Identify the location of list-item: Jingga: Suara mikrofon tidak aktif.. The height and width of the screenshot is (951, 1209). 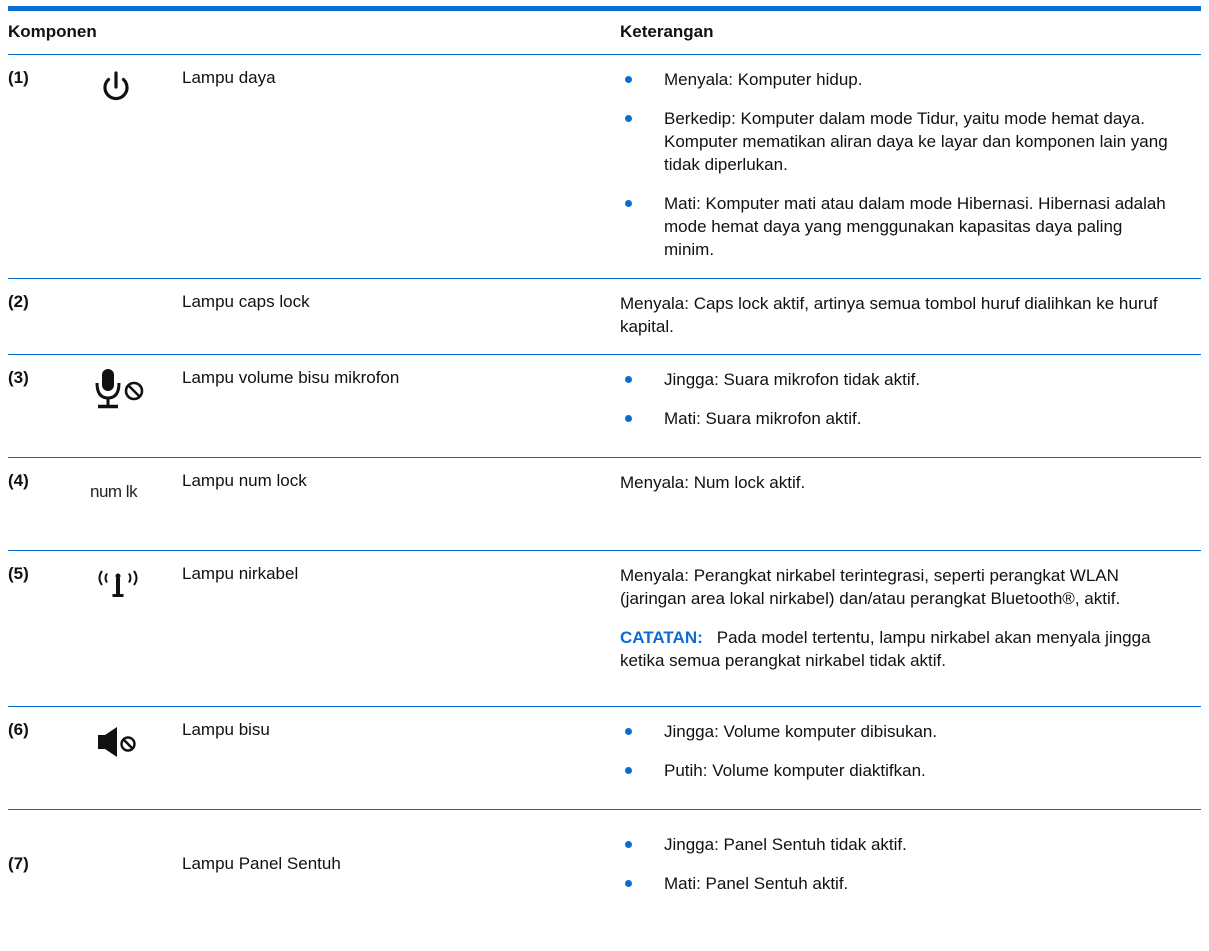
(910, 379).